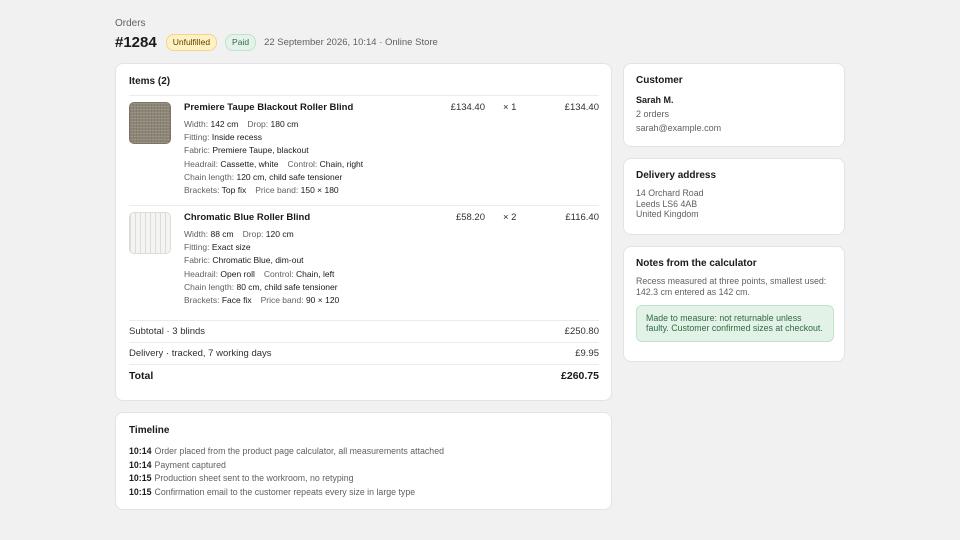  I want to click on spec-value: 150 × 180, so click(319, 190).